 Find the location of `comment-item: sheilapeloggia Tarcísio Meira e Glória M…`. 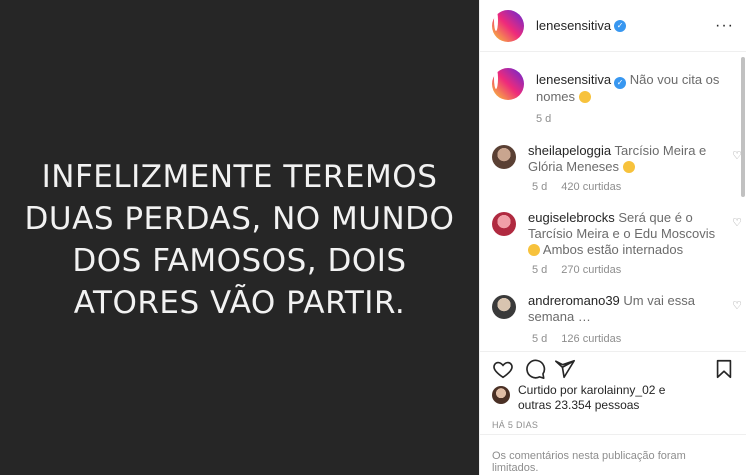

comment-item: sheilapeloggia Tarcísio Meira e Glória M… is located at coordinates (617, 168).